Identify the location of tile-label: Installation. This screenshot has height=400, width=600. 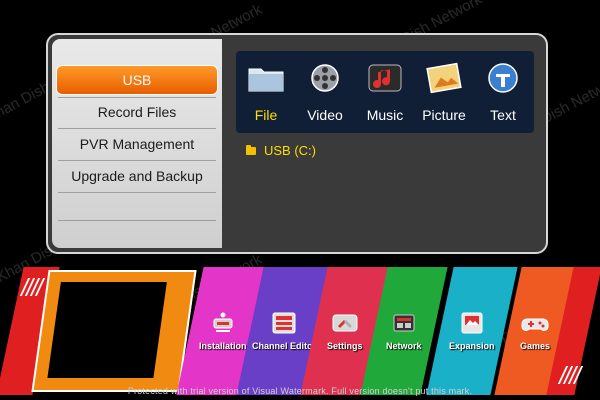
(223, 346).